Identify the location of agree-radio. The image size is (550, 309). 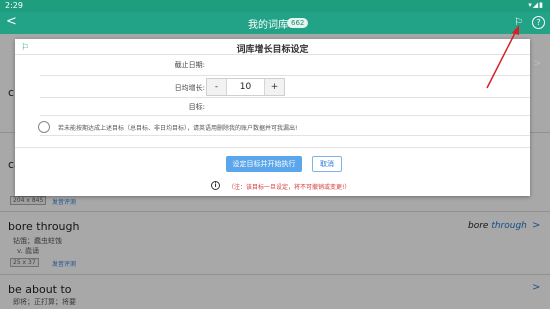
(44, 127).